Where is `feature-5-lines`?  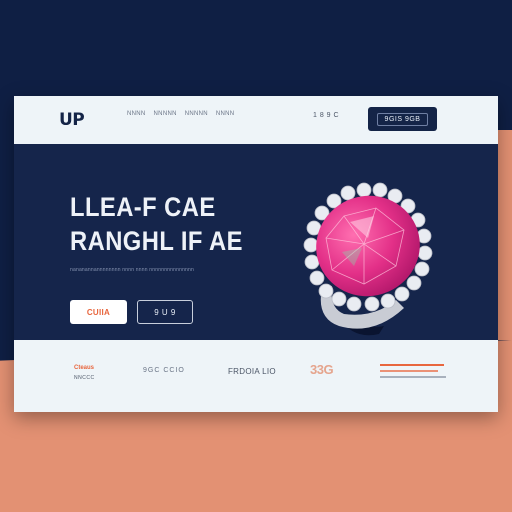
feature-5-lines is located at coordinates (414, 373).